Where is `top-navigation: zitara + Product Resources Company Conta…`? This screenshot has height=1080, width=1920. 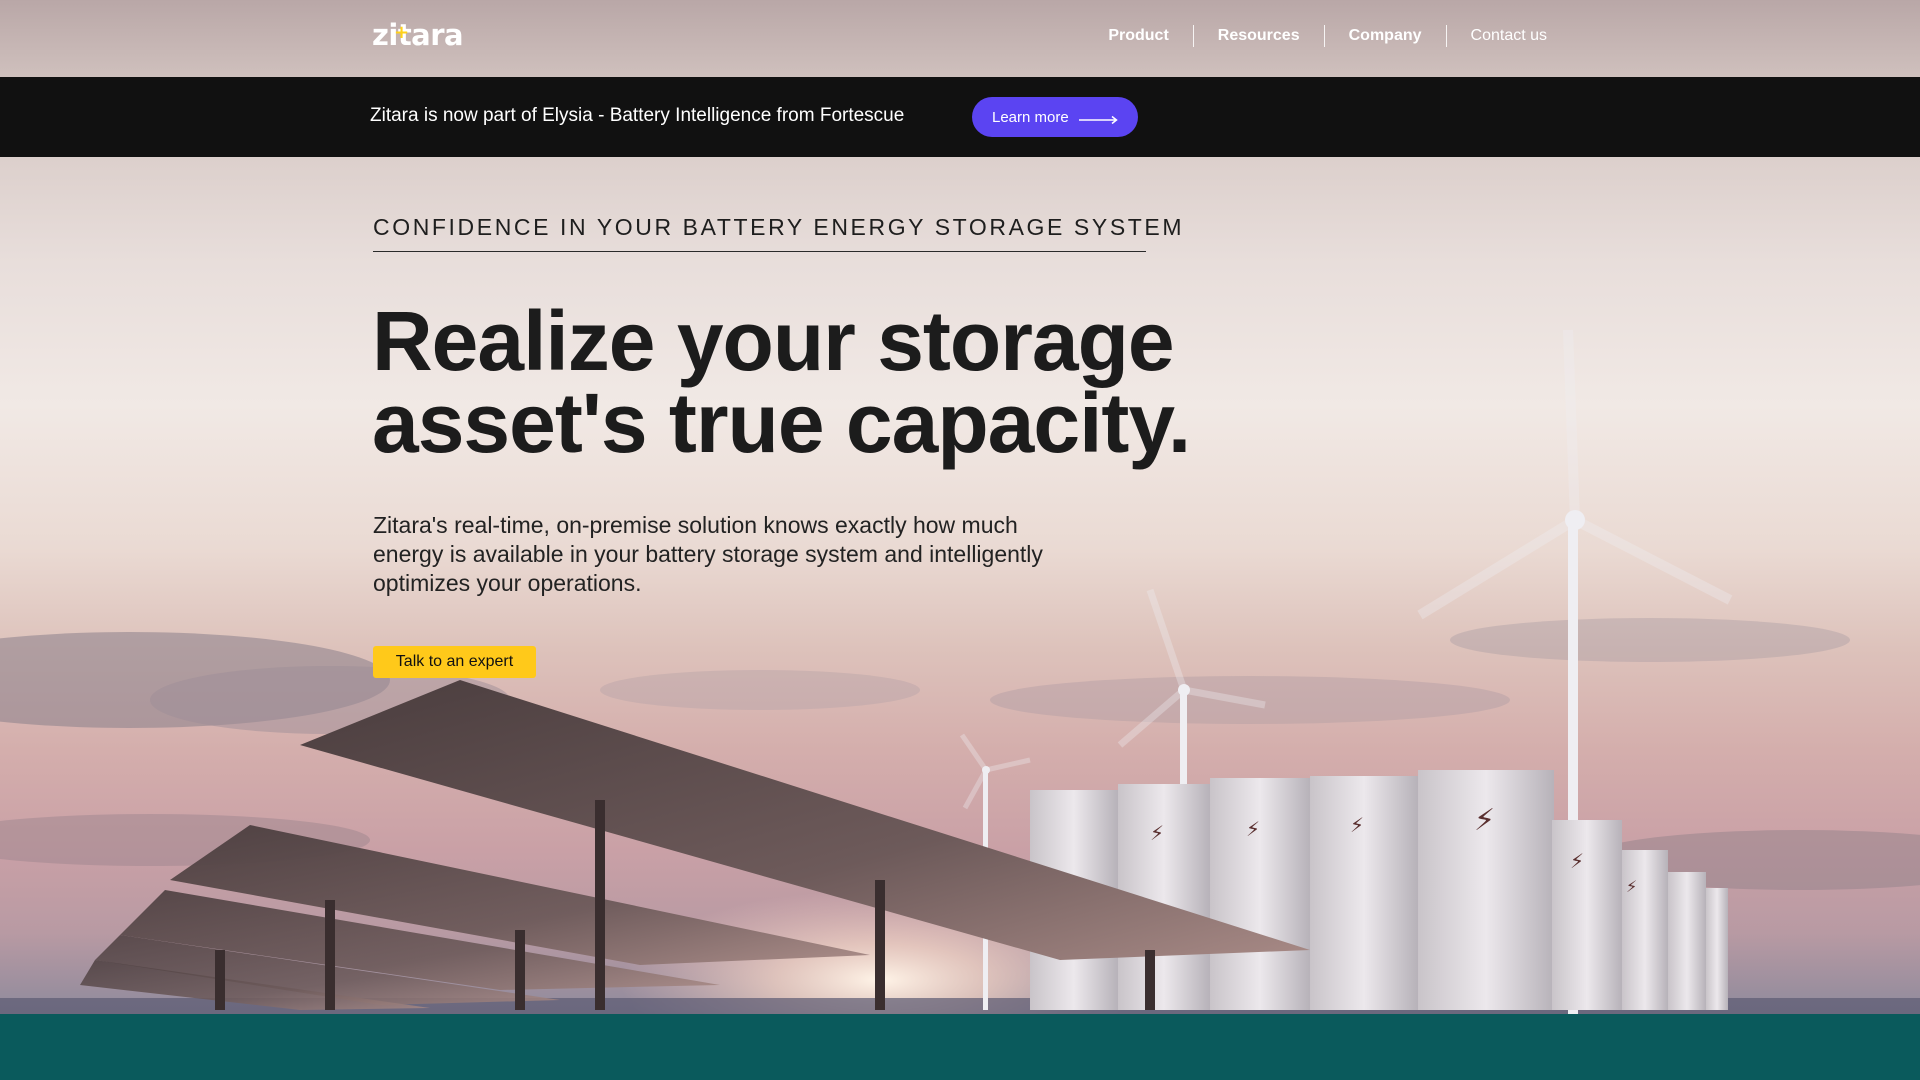 top-navigation: zitara + Product Resources Company Conta… is located at coordinates (960, 38).